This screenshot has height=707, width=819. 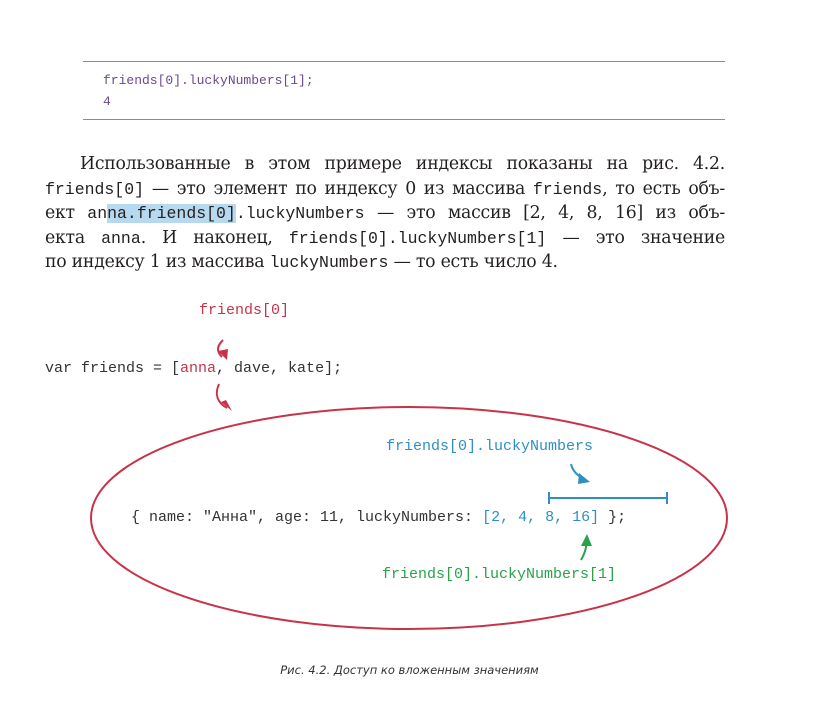 What do you see at coordinates (586, 540) in the screenshot?
I see `arrowhead-lucky1` at bounding box center [586, 540].